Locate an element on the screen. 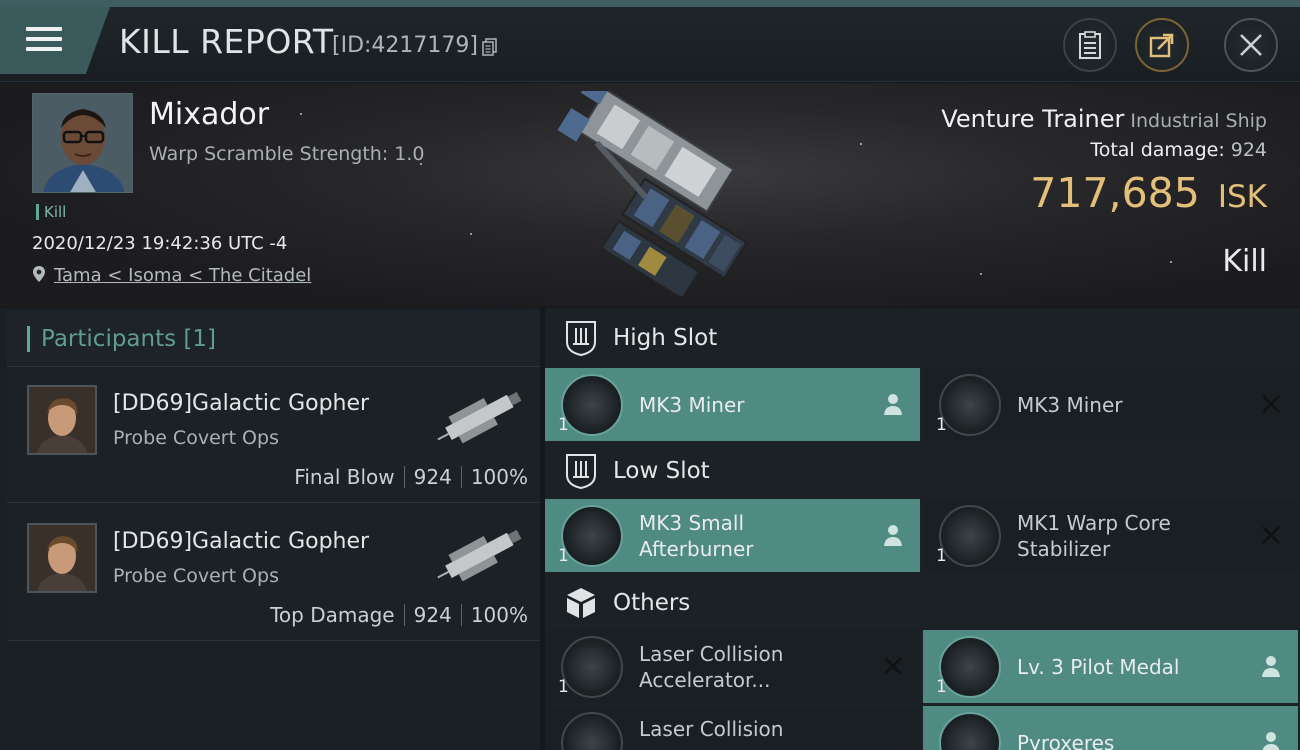 This screenshot has width=1300, height=750. copy-icon is located at coordinates (489, 47).